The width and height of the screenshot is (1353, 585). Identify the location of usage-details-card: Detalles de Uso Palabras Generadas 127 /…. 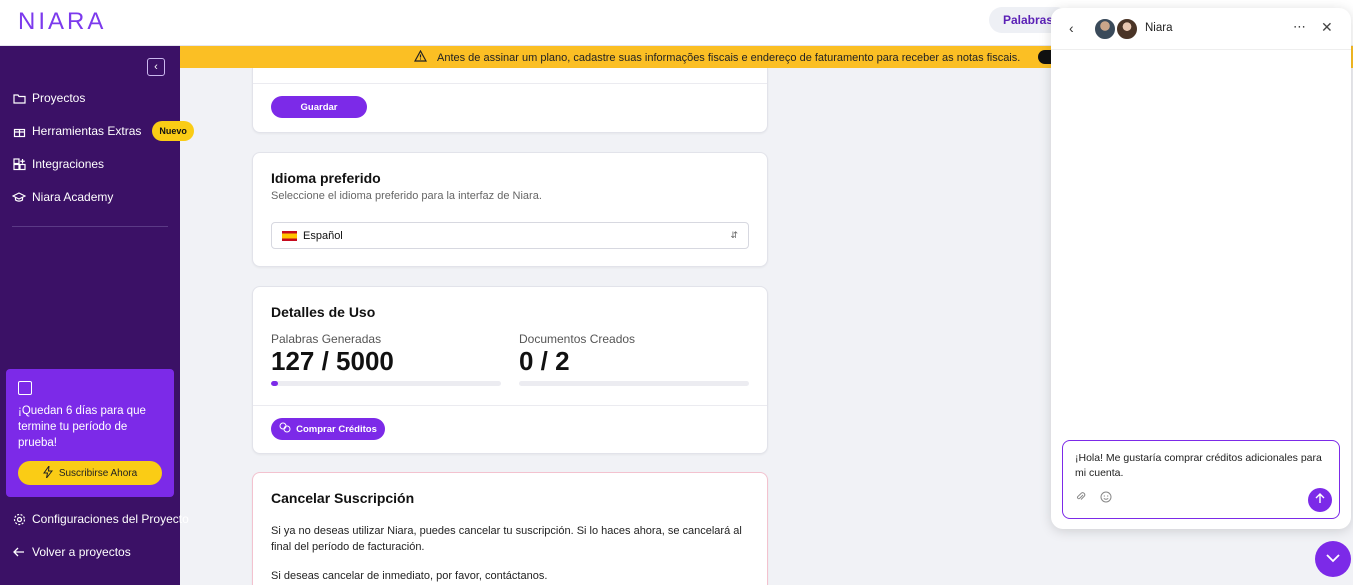
(510, 370).